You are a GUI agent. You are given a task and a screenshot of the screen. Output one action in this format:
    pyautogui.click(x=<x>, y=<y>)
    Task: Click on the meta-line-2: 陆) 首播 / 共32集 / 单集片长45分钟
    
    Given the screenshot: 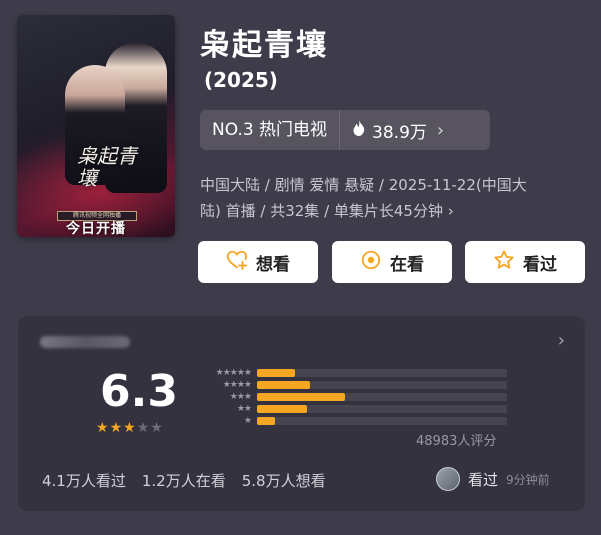 What is the action you would take?
    pyautogui.click(x=321, y=211)
    